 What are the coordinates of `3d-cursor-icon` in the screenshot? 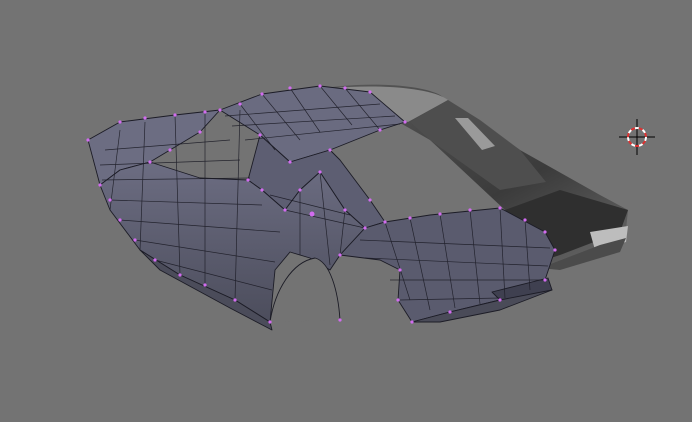 It's located at (637, 137).